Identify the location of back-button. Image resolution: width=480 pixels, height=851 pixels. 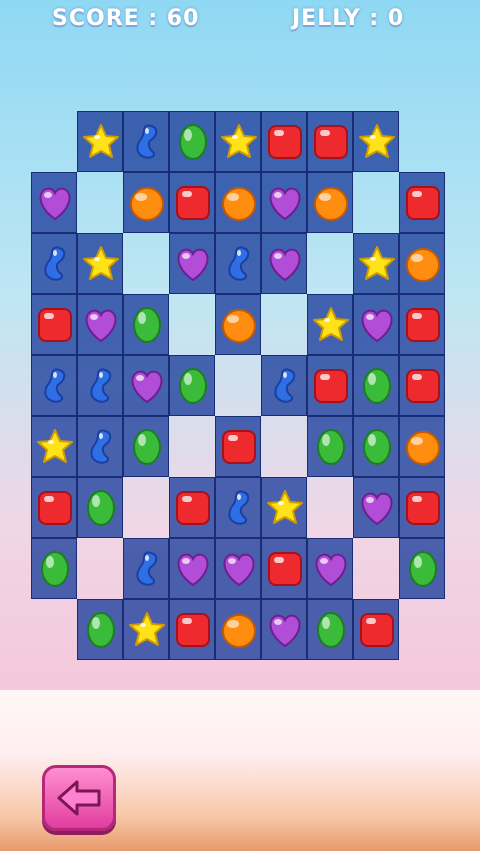
(79, 798).